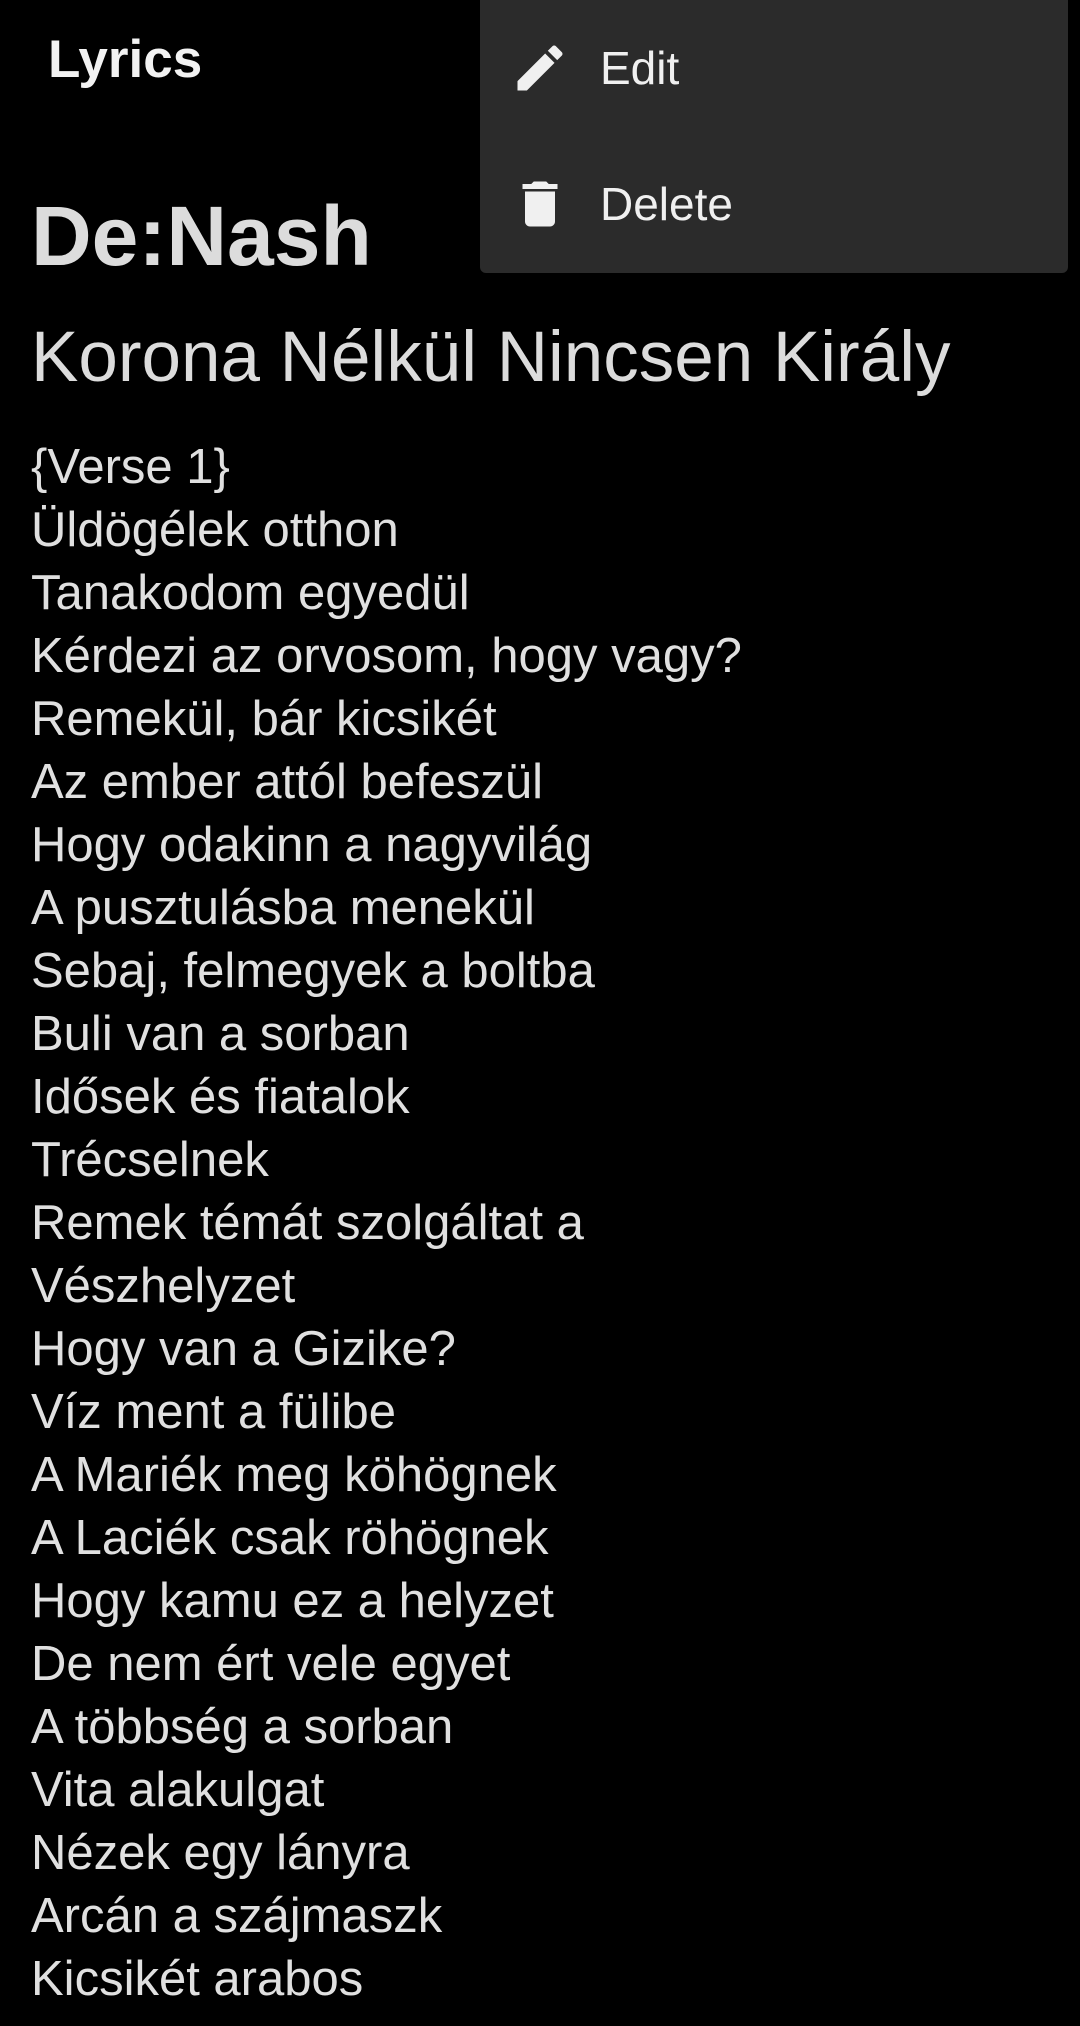 The image size is (1080, 2026). Describe the element at coordinates (307, 1223) in the screenshot. I see `lyric-line: Remek témát szolgáltat a` at that location.